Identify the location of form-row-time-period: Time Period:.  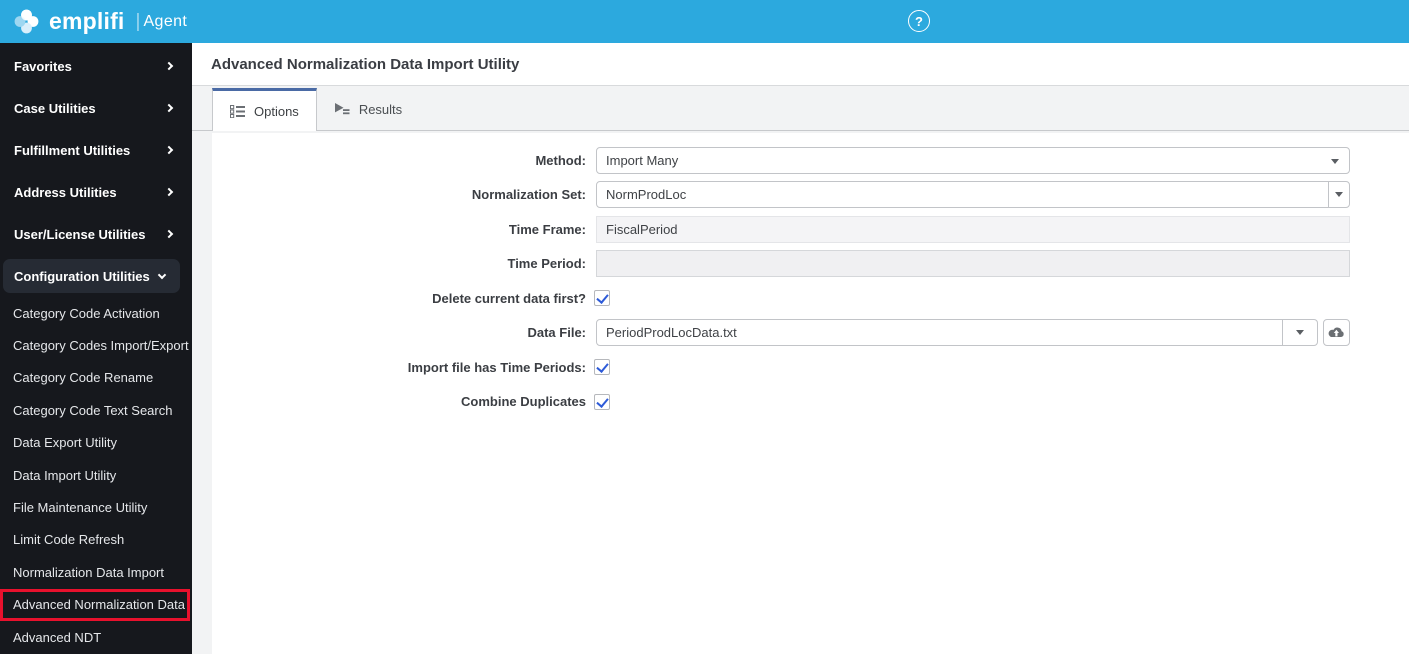
(810, 264).